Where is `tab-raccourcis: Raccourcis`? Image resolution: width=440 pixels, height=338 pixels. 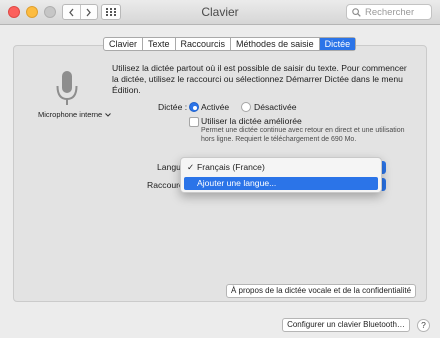
tab-raccourcis: Raccourcis is located at coordinates (202, 44).